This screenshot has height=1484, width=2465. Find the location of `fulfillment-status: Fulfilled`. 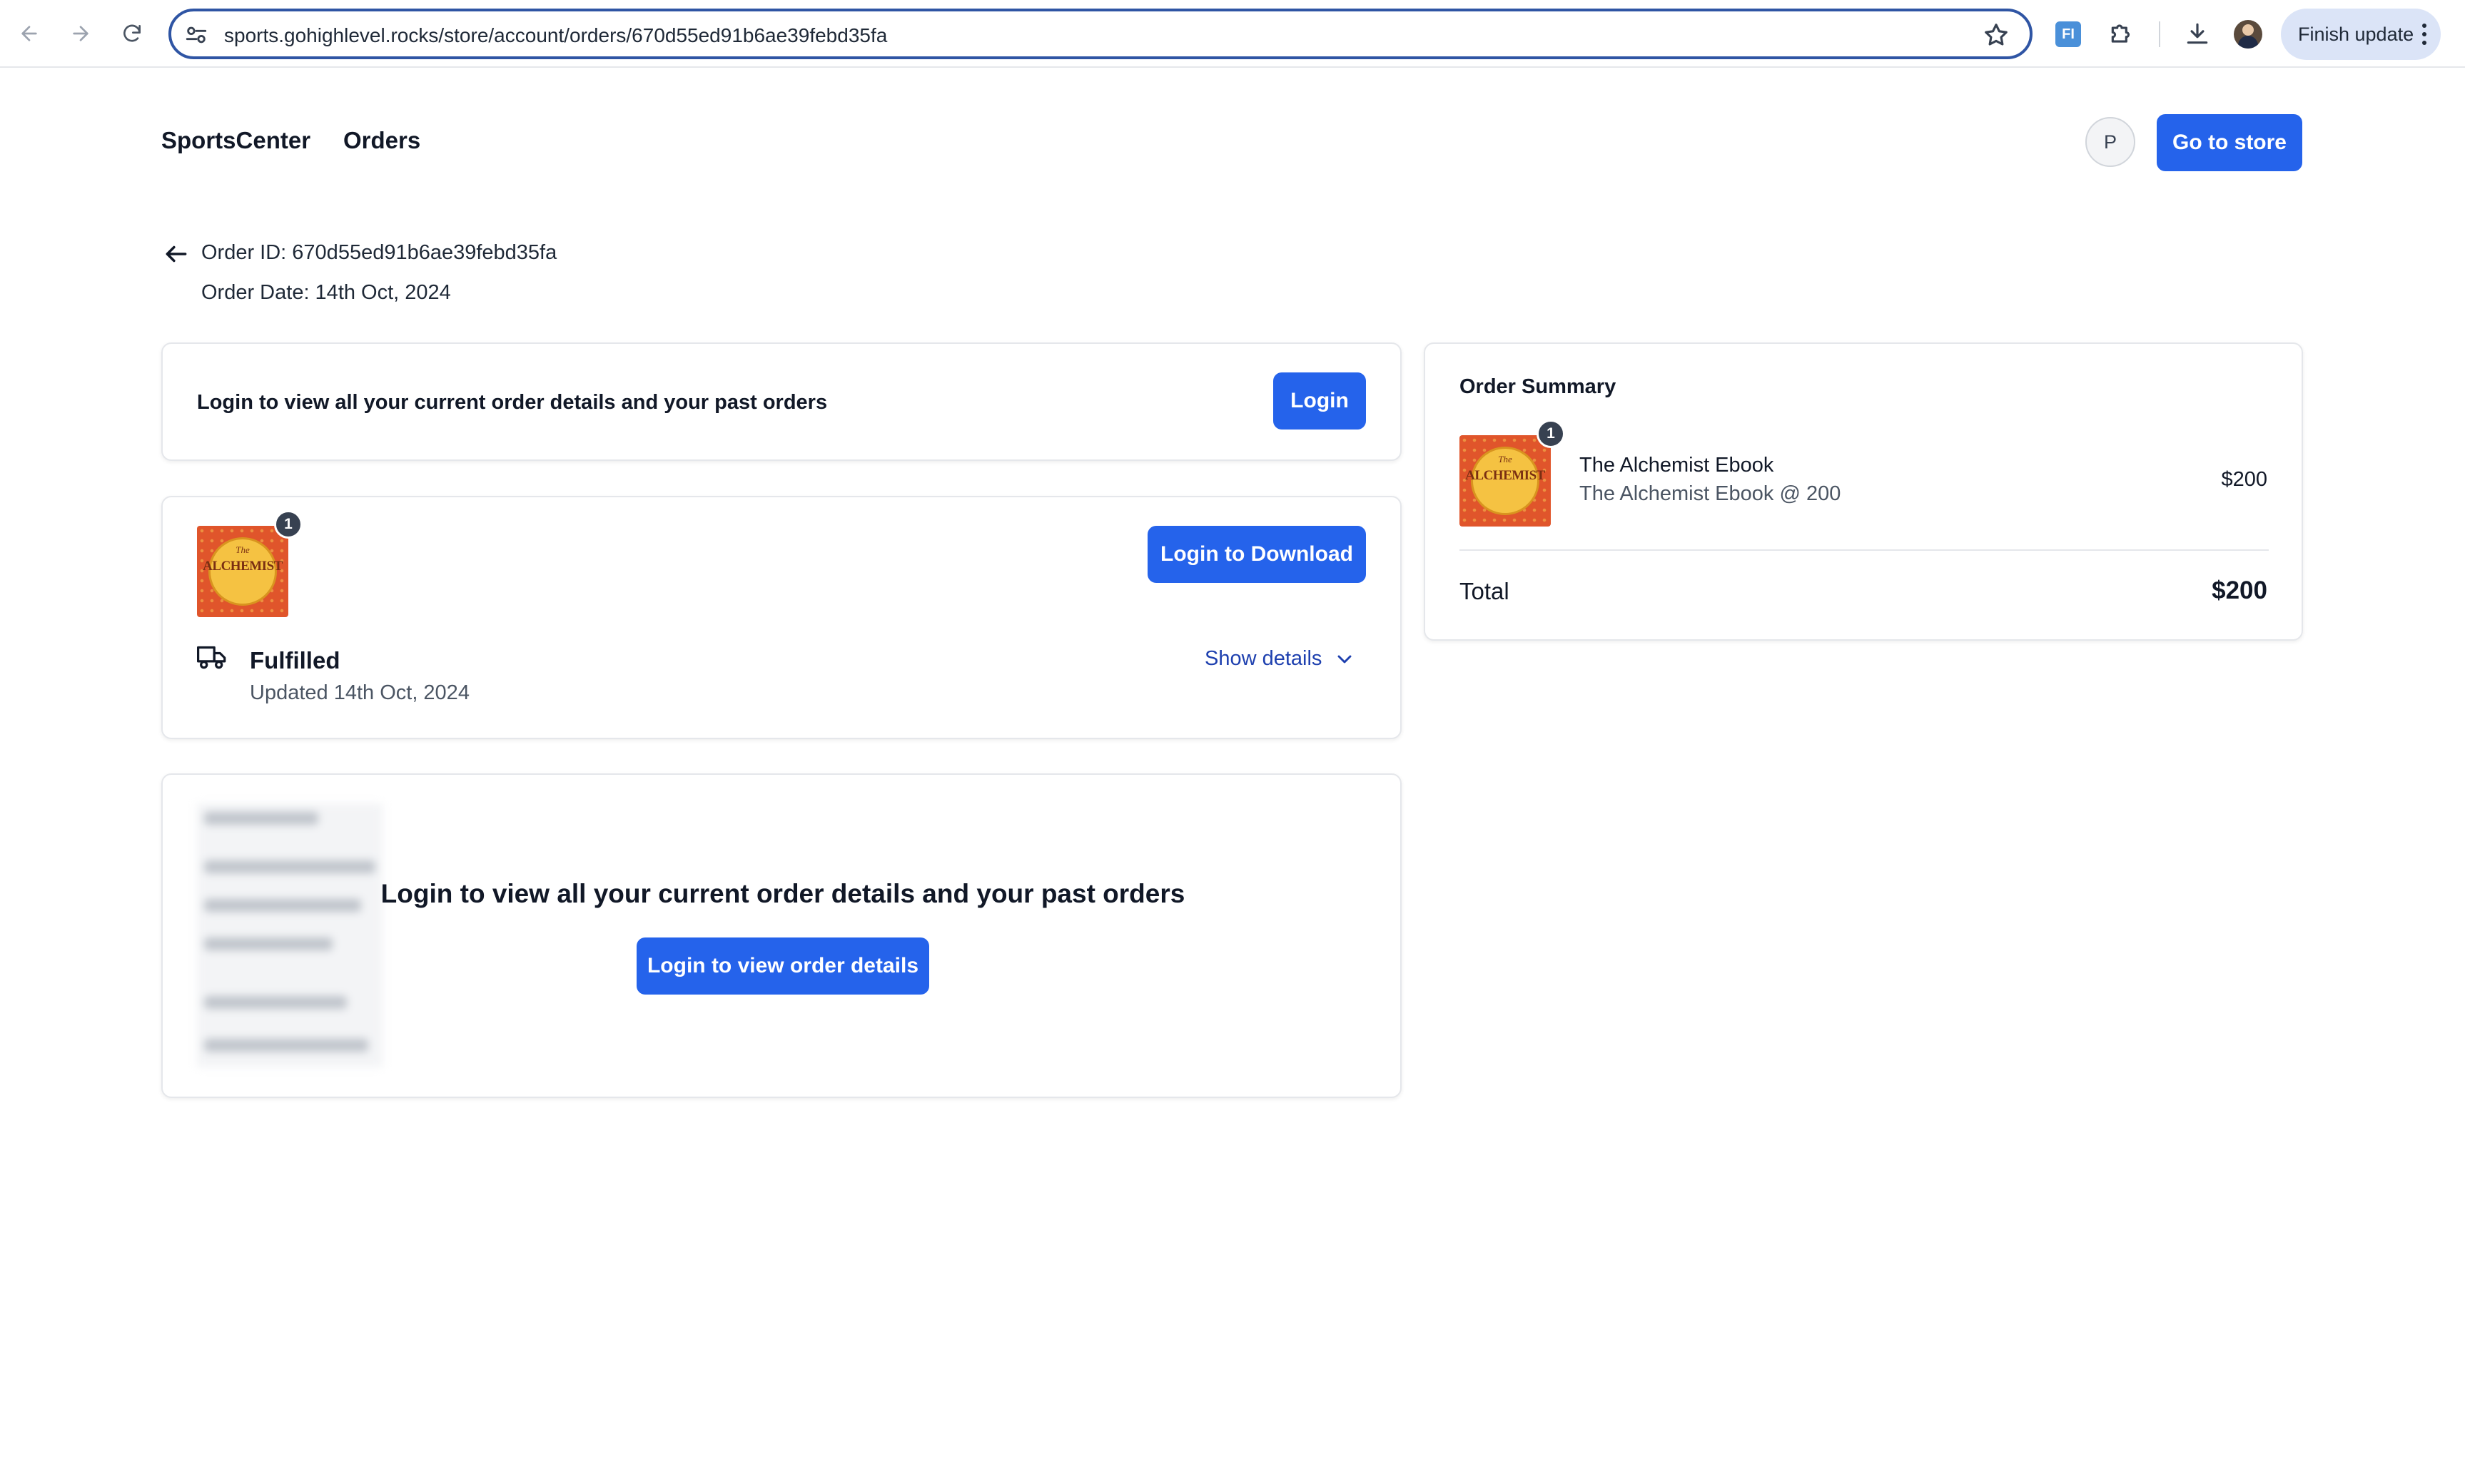

fulfillment-status: Fulfilled is located at coordinates (295, 660).